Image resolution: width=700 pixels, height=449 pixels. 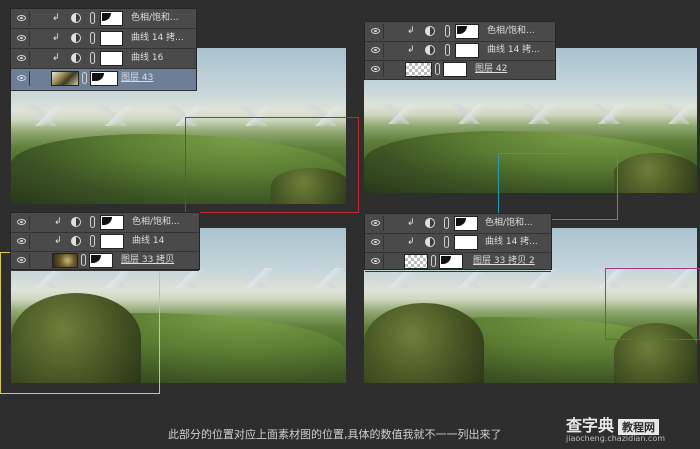 I want to click on layer-row-selected: 图层 43, so click(x=103, y=80).